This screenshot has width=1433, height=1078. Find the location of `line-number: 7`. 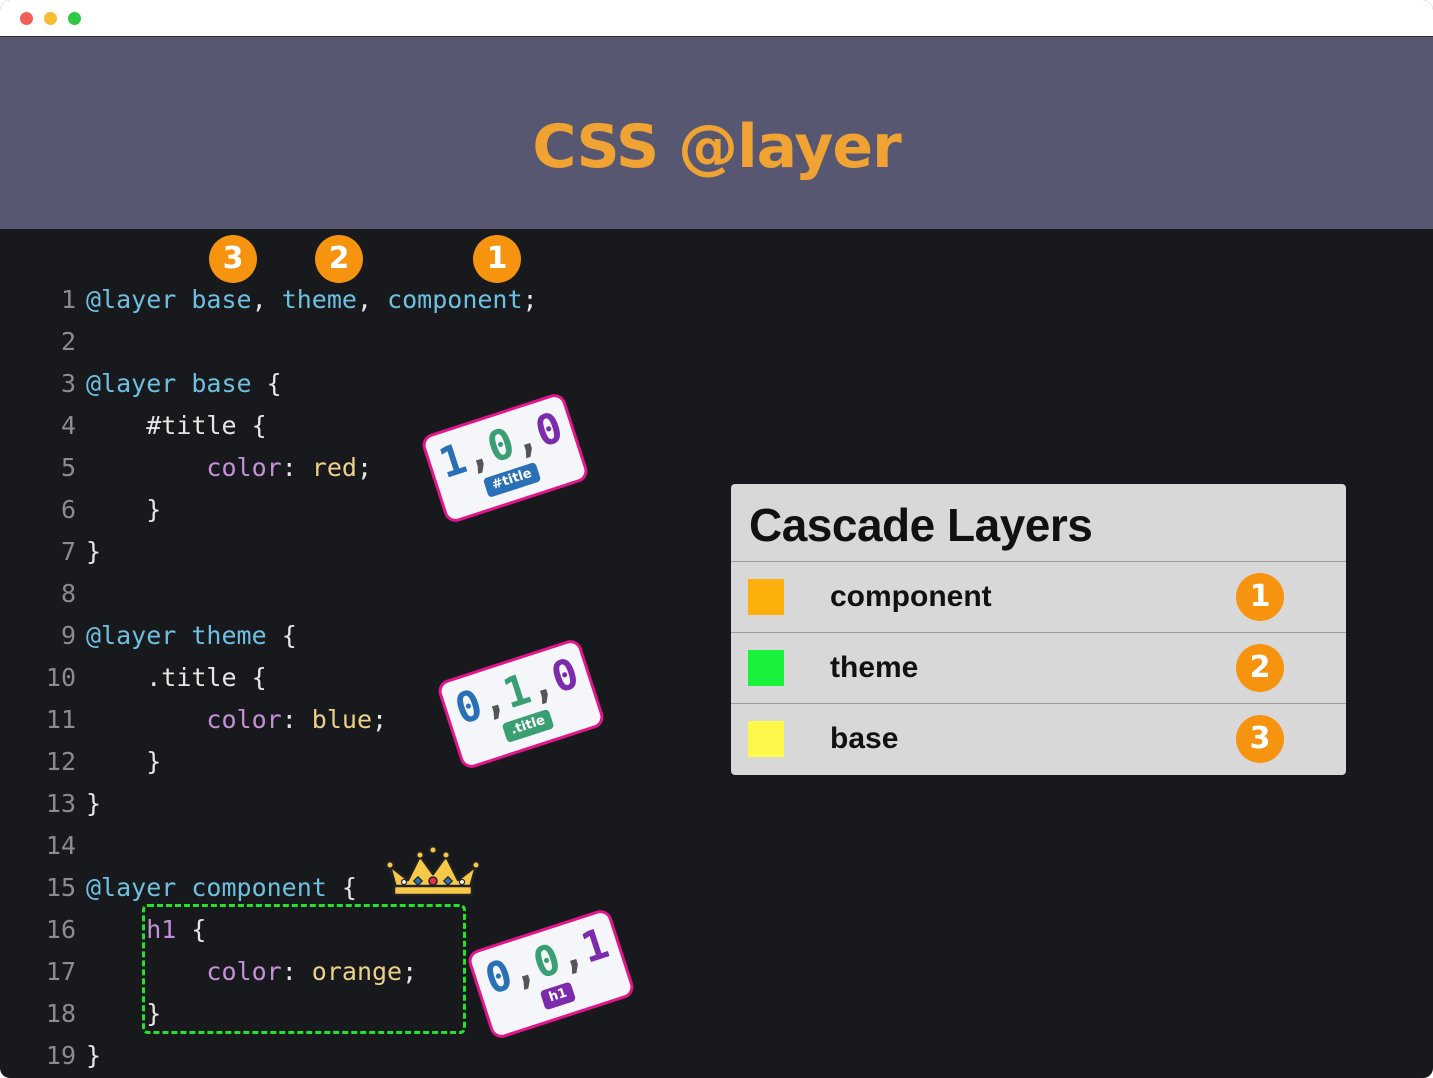

line-number: 7 is located at coordinates (68, 551).